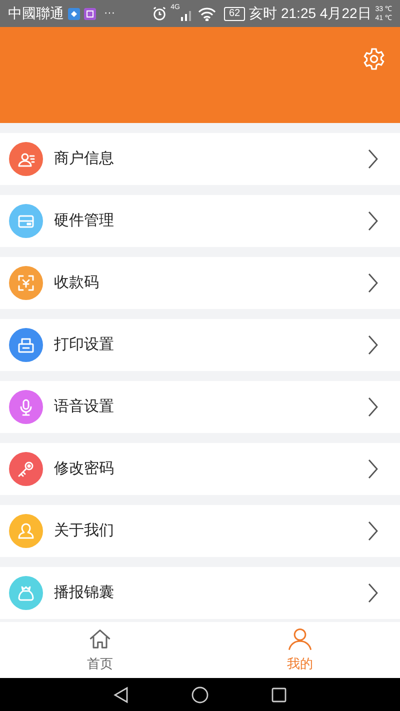 The height and width of the screenshot is (711, 400). I want to click on menu-item: 语音设置, so click(200, 407).